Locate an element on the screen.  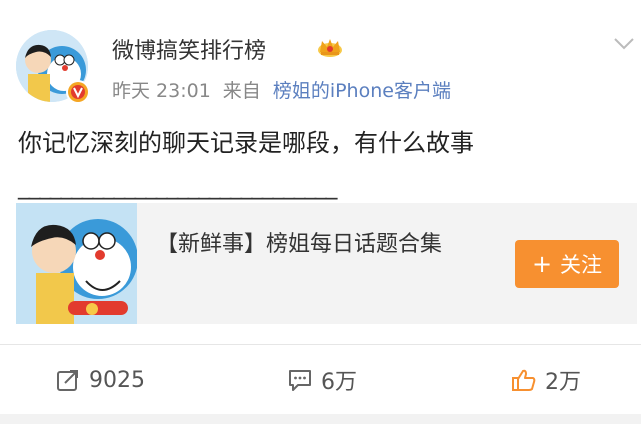
forward-count: 9025 is located at coordinates (117, 380).